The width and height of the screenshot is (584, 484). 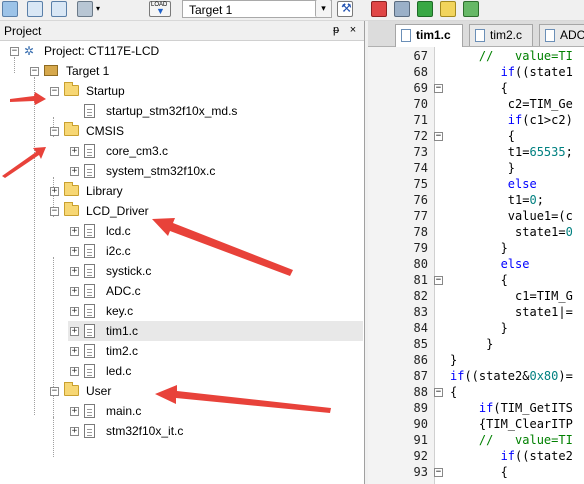 I want to click on tree-file: startup_stm32f10x_md.s, so click(x=168, y=111).